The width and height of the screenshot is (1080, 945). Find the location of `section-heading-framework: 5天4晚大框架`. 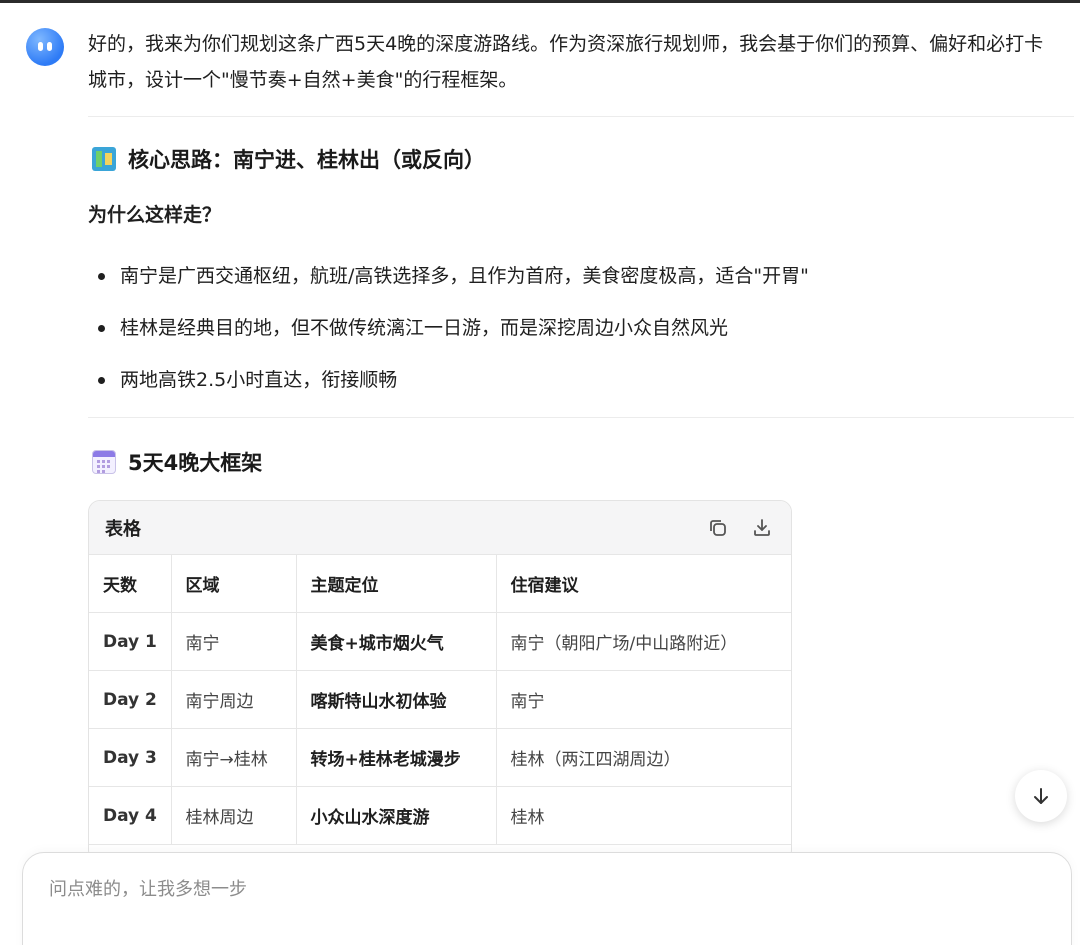

section-heading-framework: 5天4晚大框架 is located at coordinates (177, 462).